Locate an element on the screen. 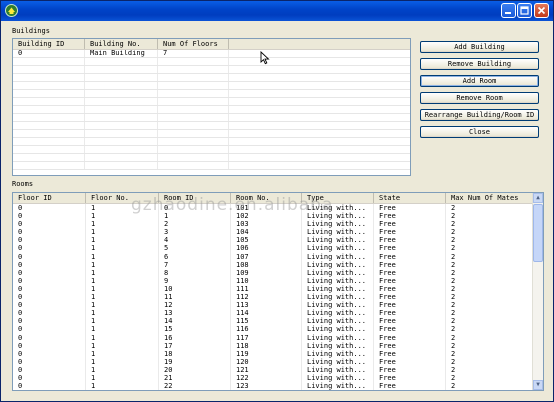 The width and height of the screenshot is (554, 402). table-row: 0 1 9 110 Living with... Free 2 is located at coordinates (273, 280).